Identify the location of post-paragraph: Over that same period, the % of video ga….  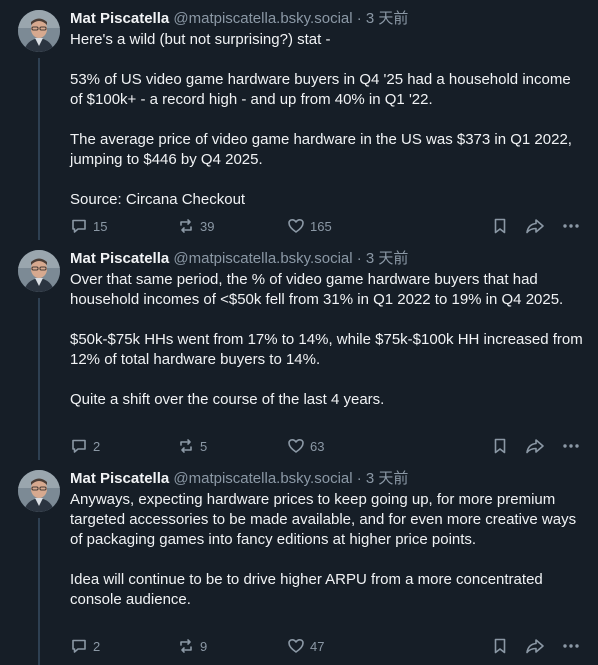
(317, 289).